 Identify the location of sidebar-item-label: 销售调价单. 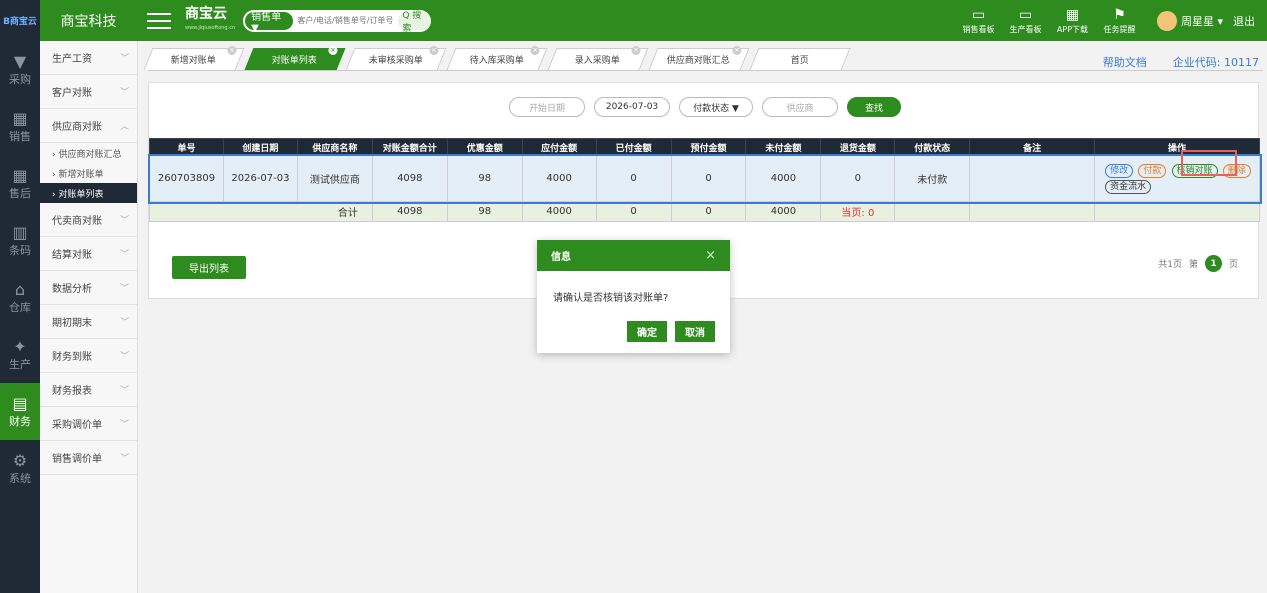
(77, 459).